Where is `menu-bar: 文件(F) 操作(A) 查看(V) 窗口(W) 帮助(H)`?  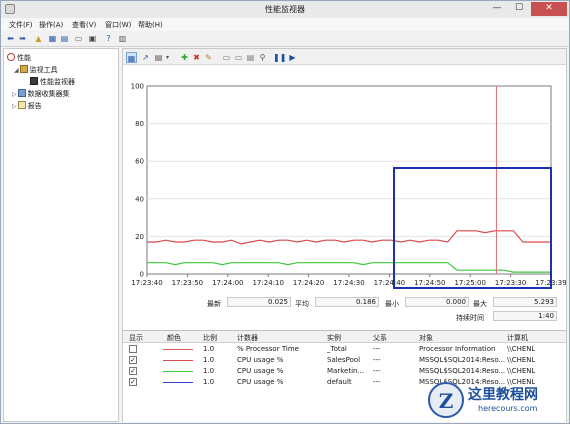 menu-bar: 文件(F) 操作(A) 查看(V) 窗口(W) 帮助(H) is located at coordinates (285, 24).